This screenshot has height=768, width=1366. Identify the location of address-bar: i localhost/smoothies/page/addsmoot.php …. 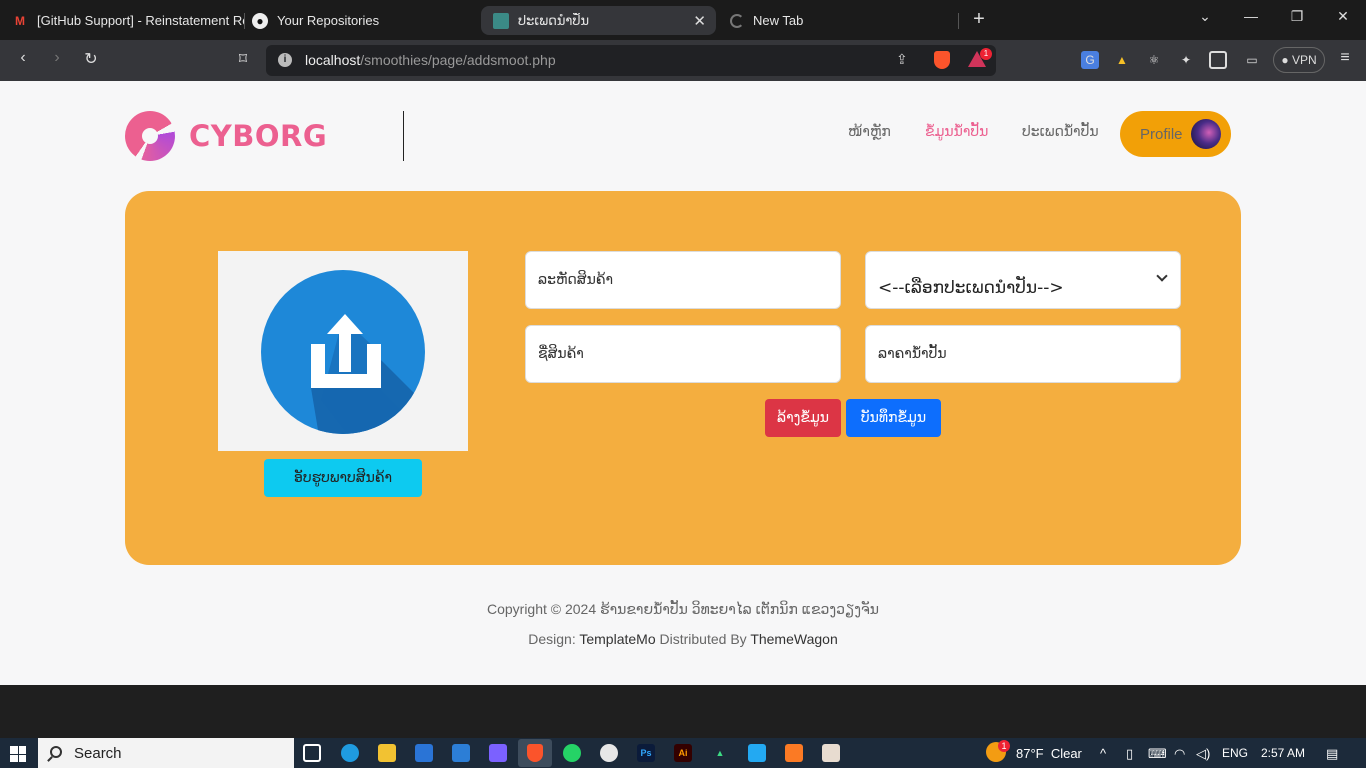
(631, 60).